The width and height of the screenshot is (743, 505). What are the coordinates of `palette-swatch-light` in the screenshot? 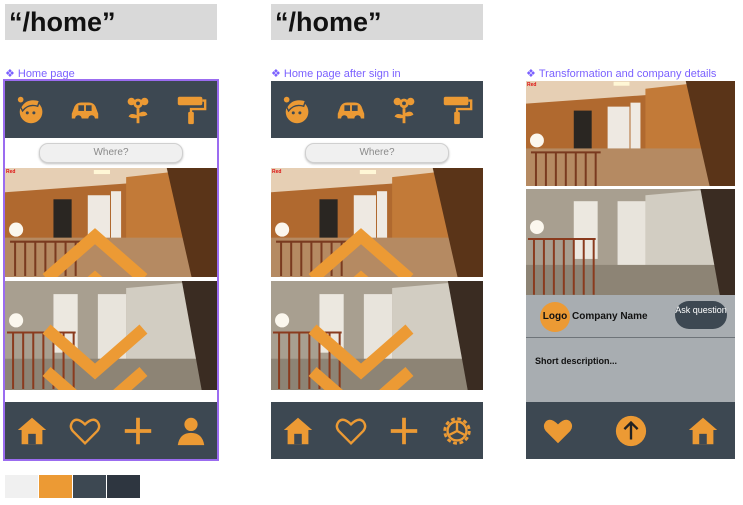 It's located at (21, 486).